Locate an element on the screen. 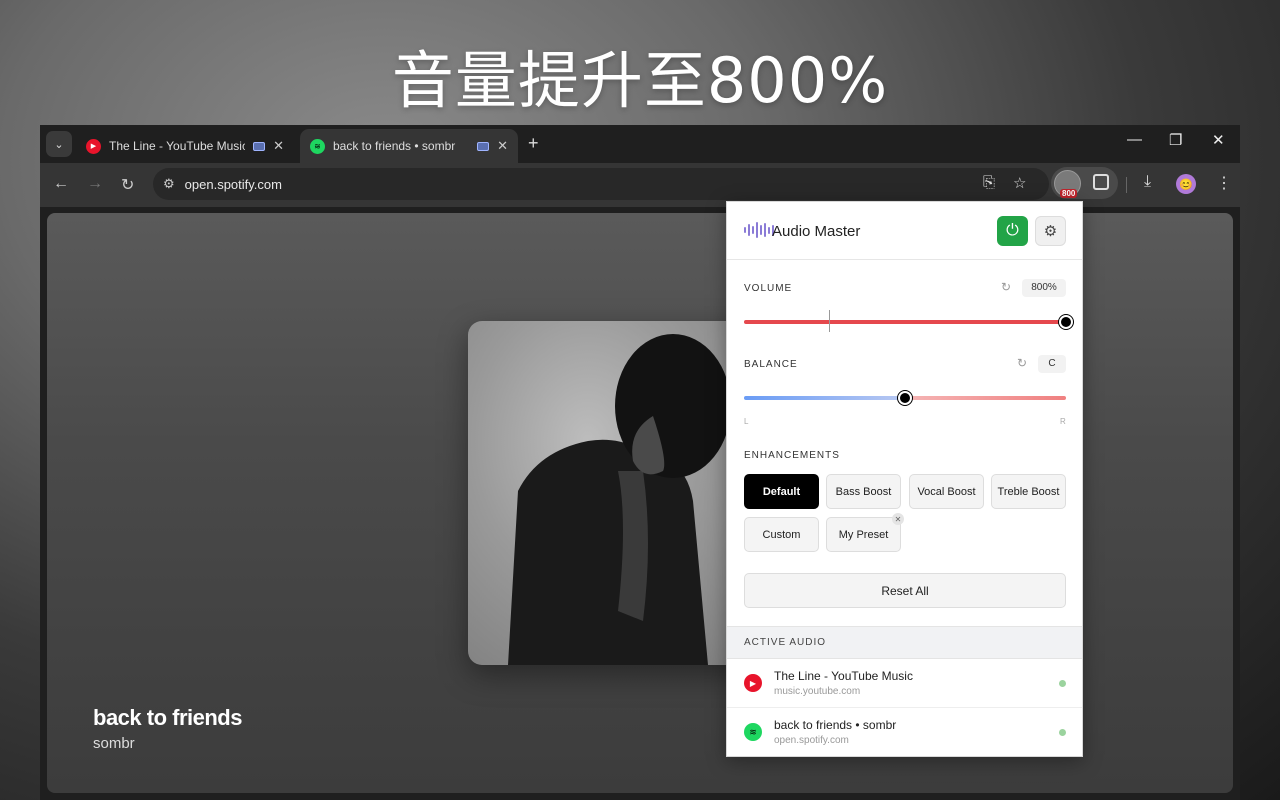 The width and height of the screenshot is (1280, 800). audio-url: music.youtube.com is located at coordinates (817, 691).